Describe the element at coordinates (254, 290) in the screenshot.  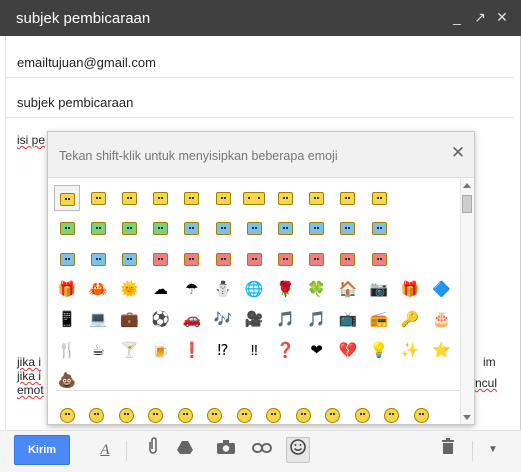
I see `emoji-3-6: 🌐` at that location.